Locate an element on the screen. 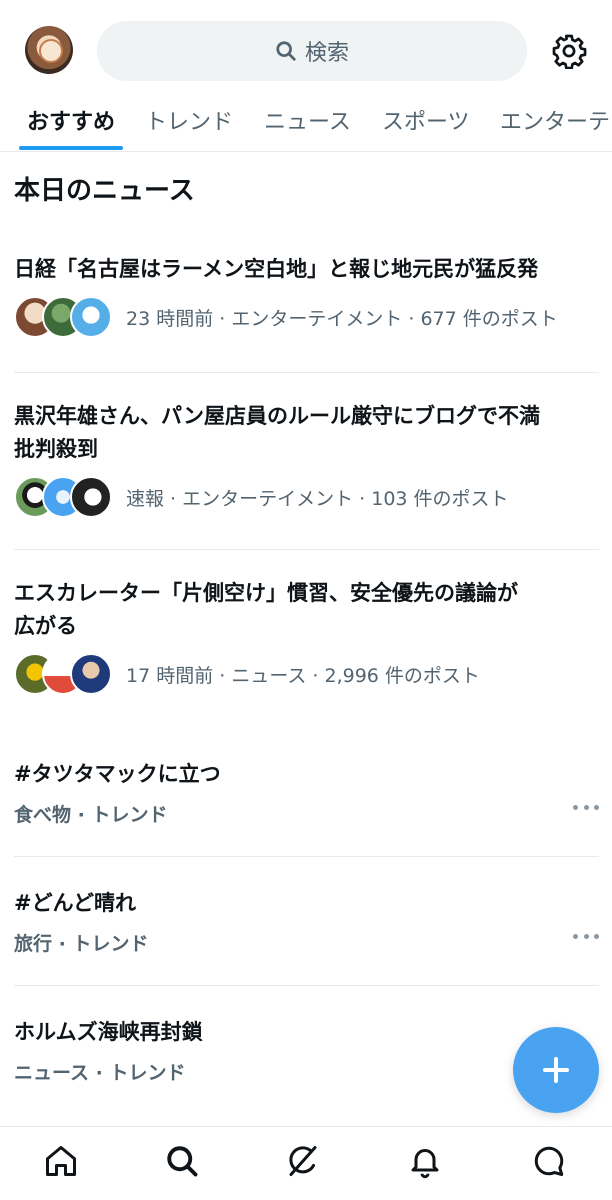 The image size is (612, 1200). compose-button is located at coordinates (556, 1070).